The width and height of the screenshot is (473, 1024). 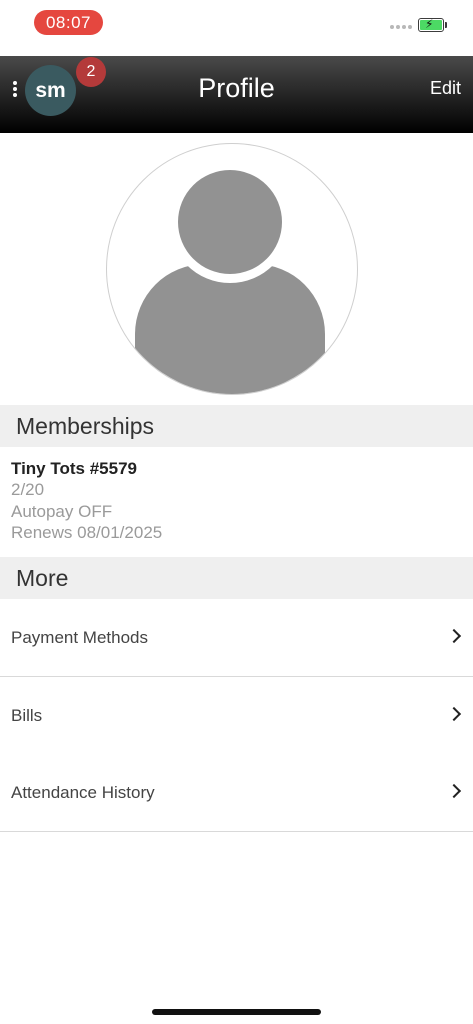 I want to click on home-indicator, so click(x=236, y=1012).